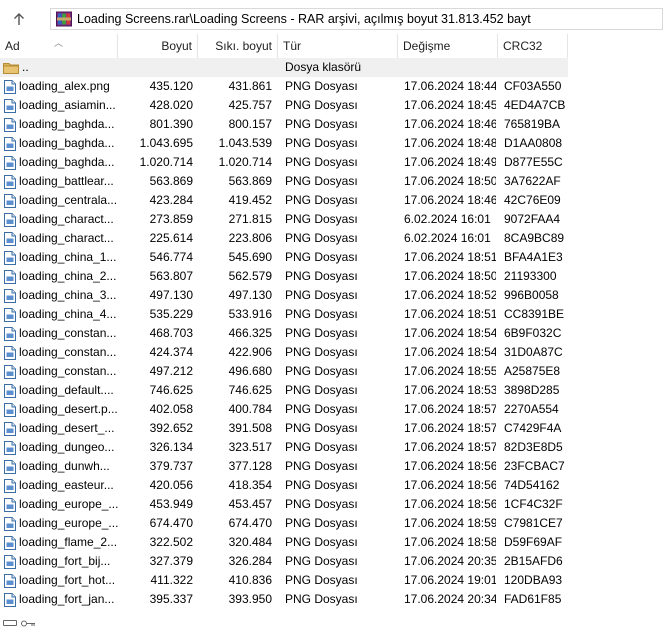 This screenshot has height=628, width=665. Describe the element at coordinates (532, 181) in the screenshot. I see `file-crc32: 3A7622AF` at that location.